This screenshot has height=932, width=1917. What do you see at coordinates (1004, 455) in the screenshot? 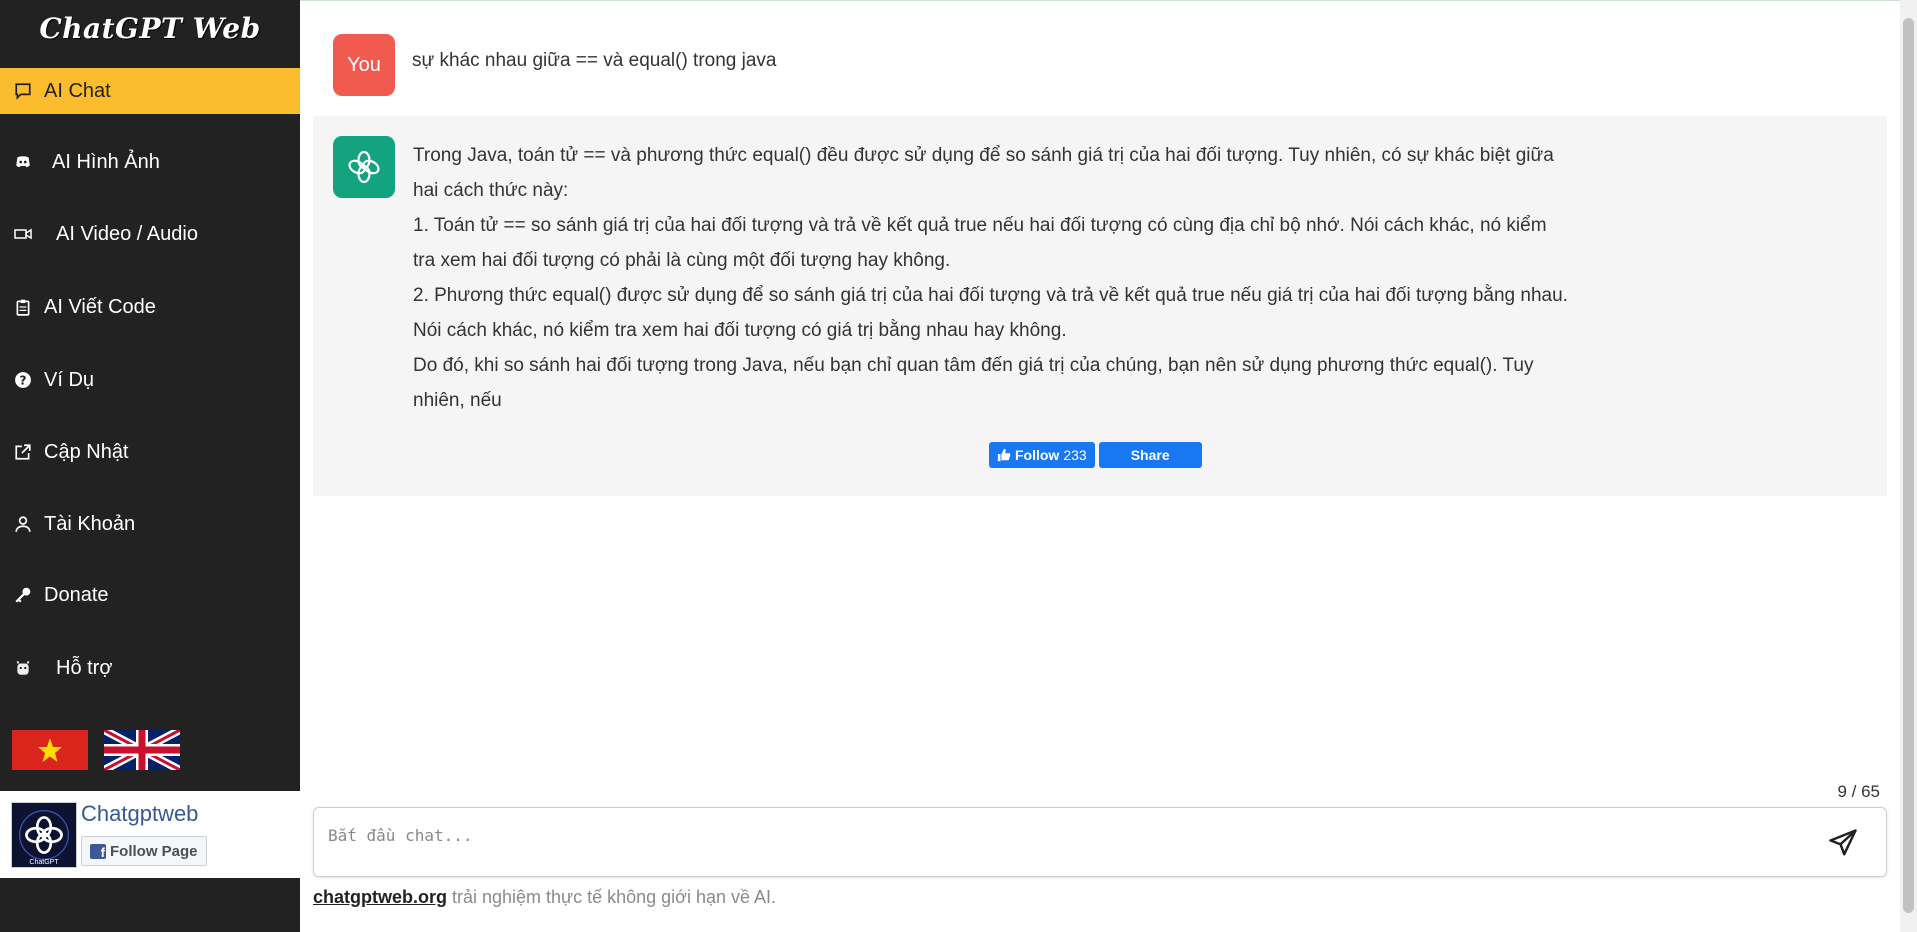
I see `thumbs-up-icon` at bounding box center [1004, 455].